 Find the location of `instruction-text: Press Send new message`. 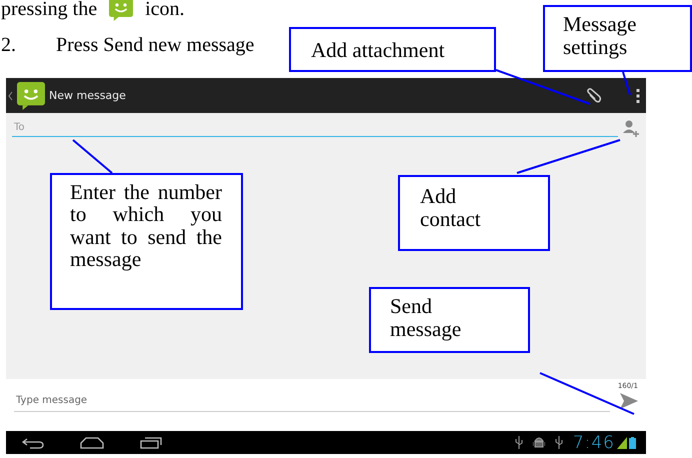

instruction-text: Press Send new message is located at coordinates (155, 46).